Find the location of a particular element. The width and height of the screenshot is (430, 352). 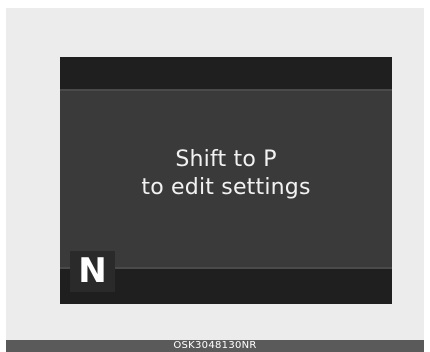

figure-code-caption: OSK3048130NR is located at coordinates (215, 346).